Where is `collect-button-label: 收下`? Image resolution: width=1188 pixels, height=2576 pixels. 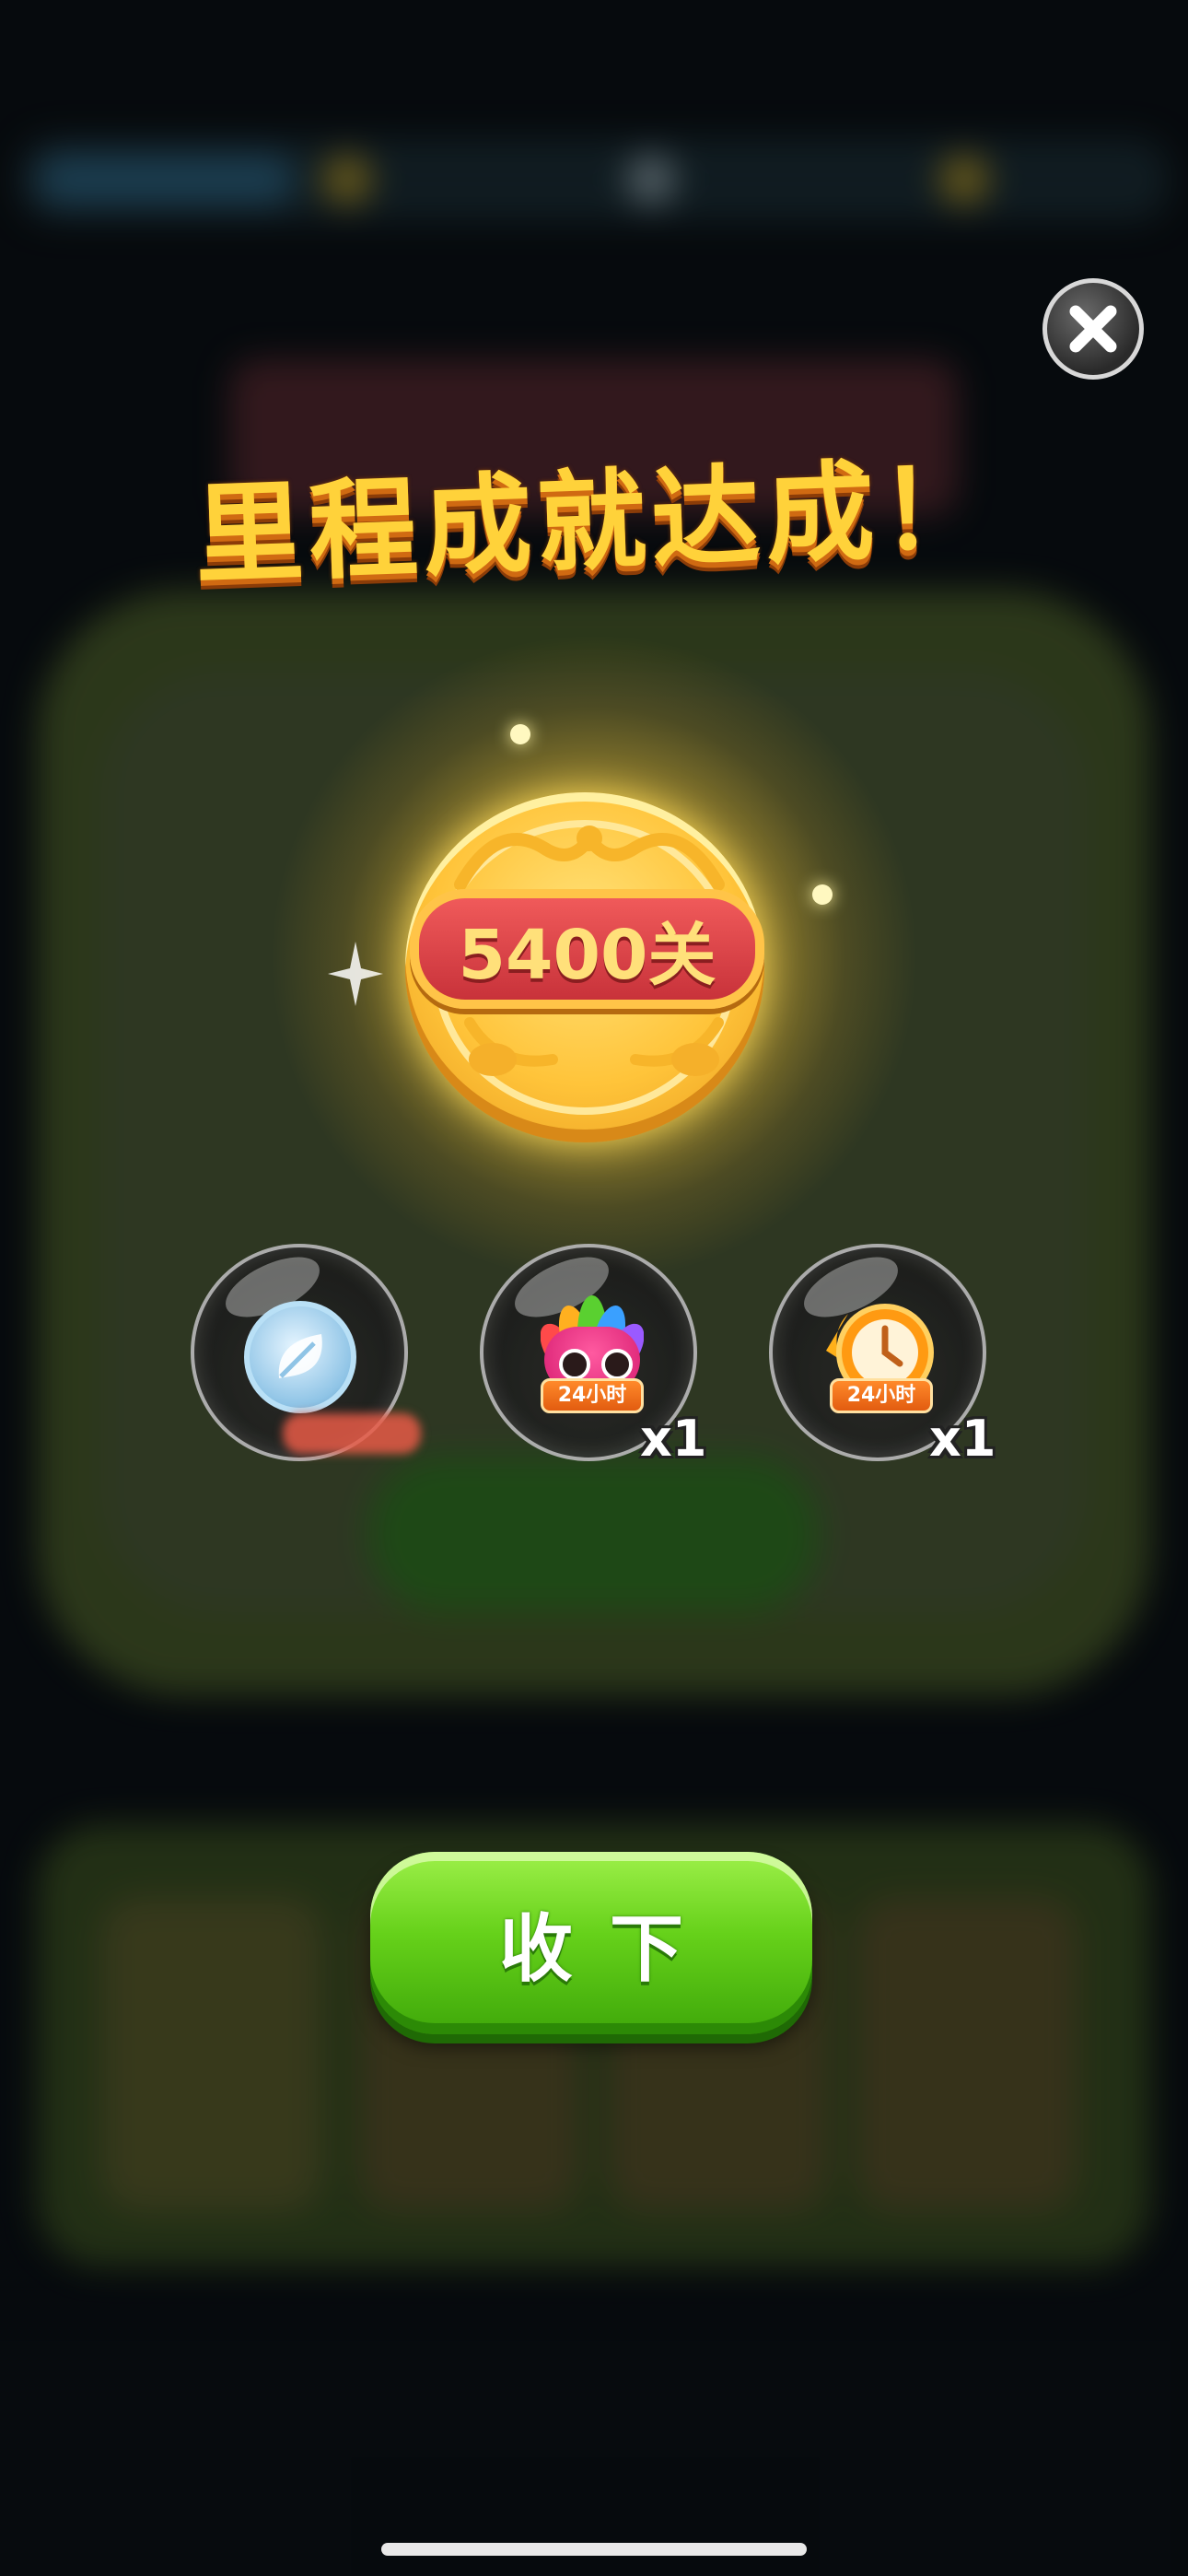
collect-button-label: 收下 is located at coordinates (609, 1949).